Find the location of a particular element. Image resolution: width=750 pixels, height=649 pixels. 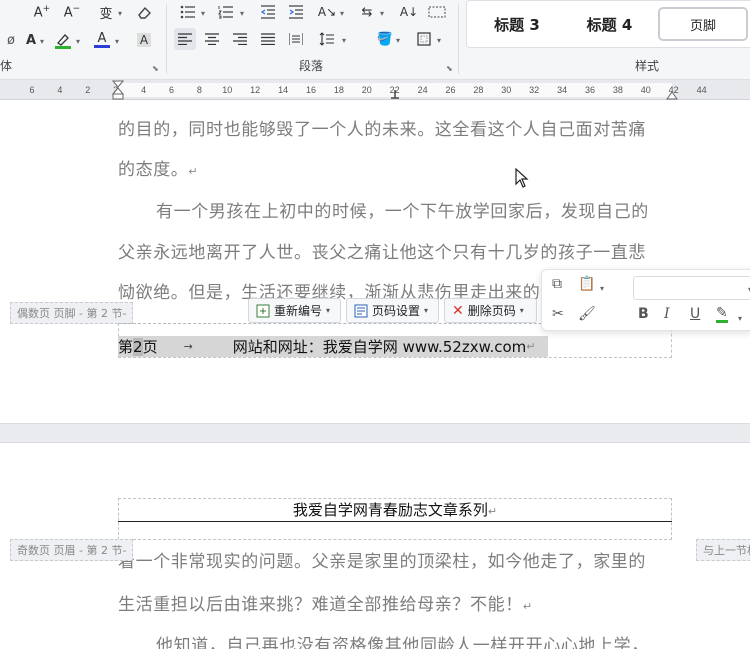

font-color-button: A is located at coordinates (102, 40).